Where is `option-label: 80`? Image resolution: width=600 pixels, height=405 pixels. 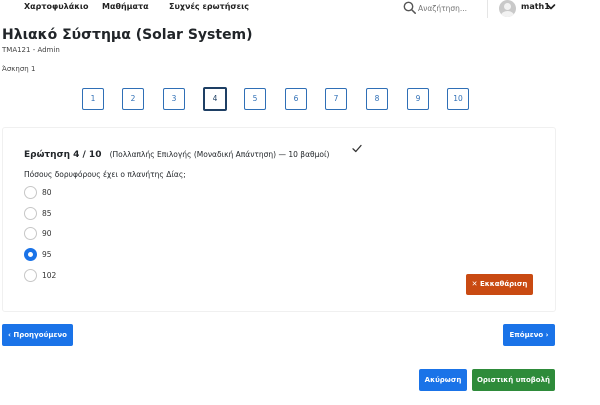
option-label: 80 is located at coordinates (47, 192).